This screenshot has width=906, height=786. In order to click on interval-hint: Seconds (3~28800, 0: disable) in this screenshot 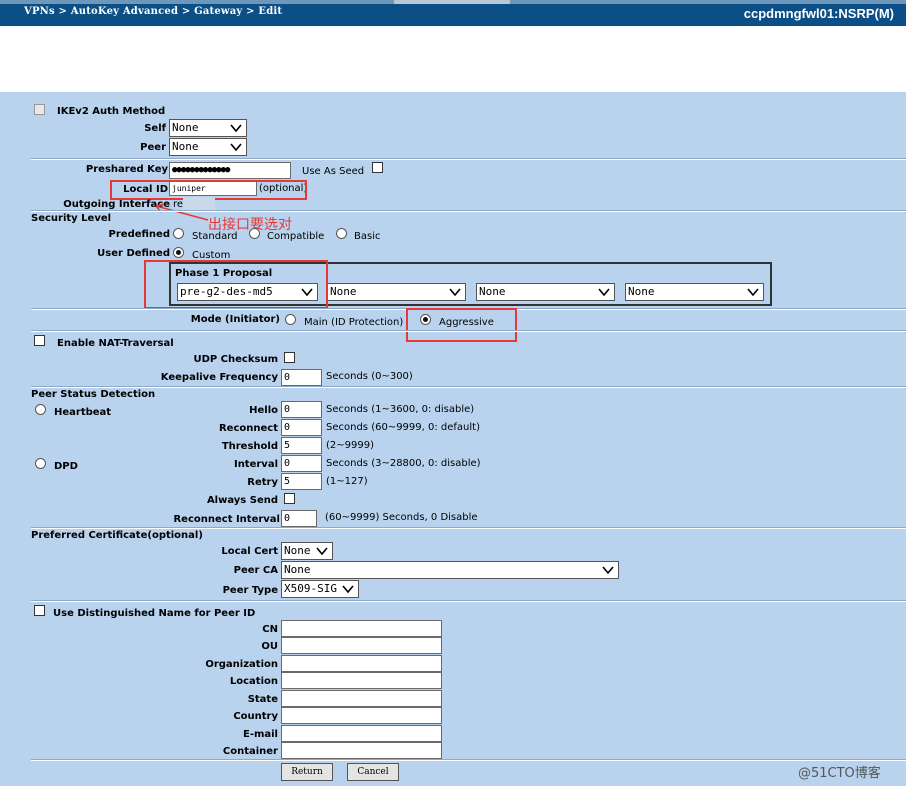, I will do `click(403, 463)`.